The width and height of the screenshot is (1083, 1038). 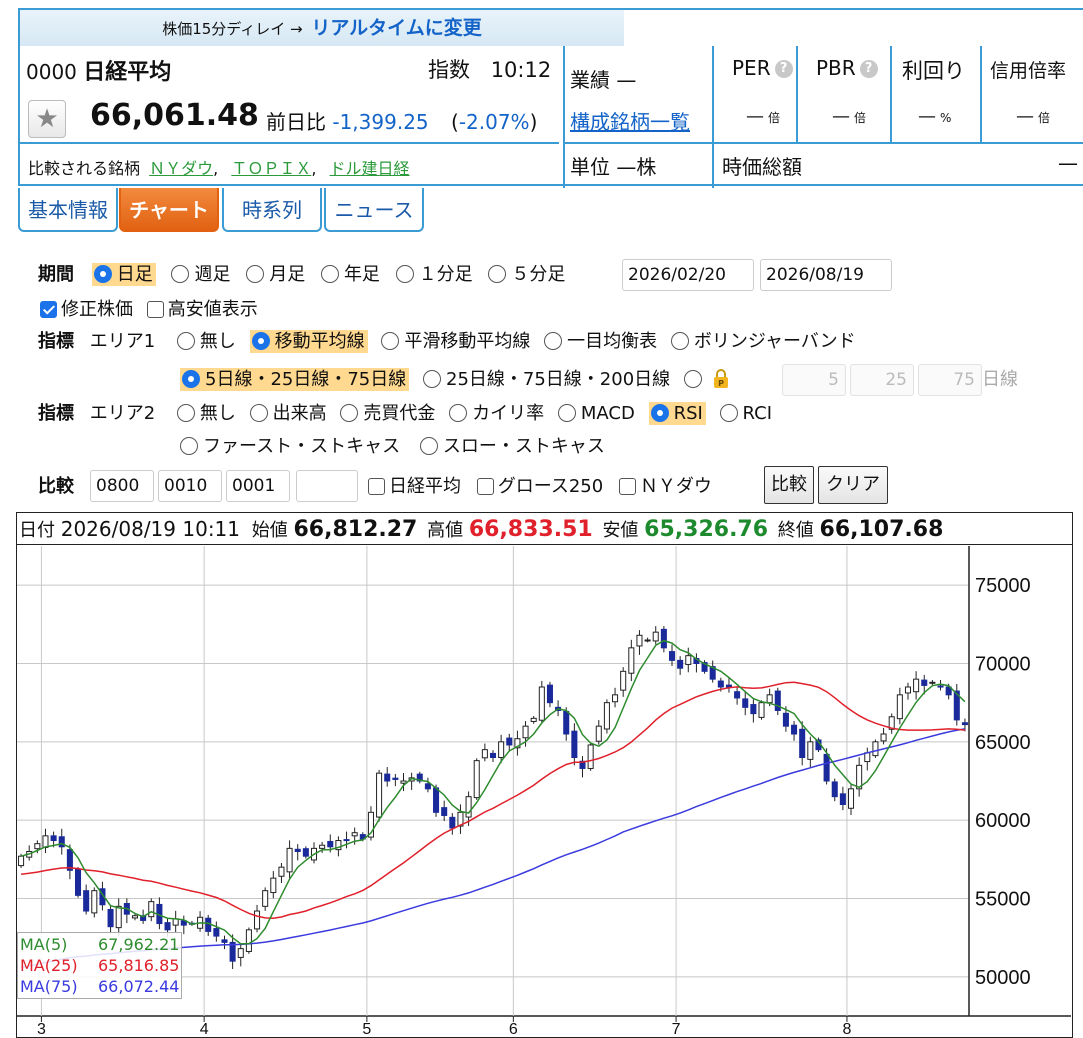 What do you see at coordinates (950, 380) in the screenshot?
I see `ma-custom-3-input: 75` at bounding box center [950, 380].